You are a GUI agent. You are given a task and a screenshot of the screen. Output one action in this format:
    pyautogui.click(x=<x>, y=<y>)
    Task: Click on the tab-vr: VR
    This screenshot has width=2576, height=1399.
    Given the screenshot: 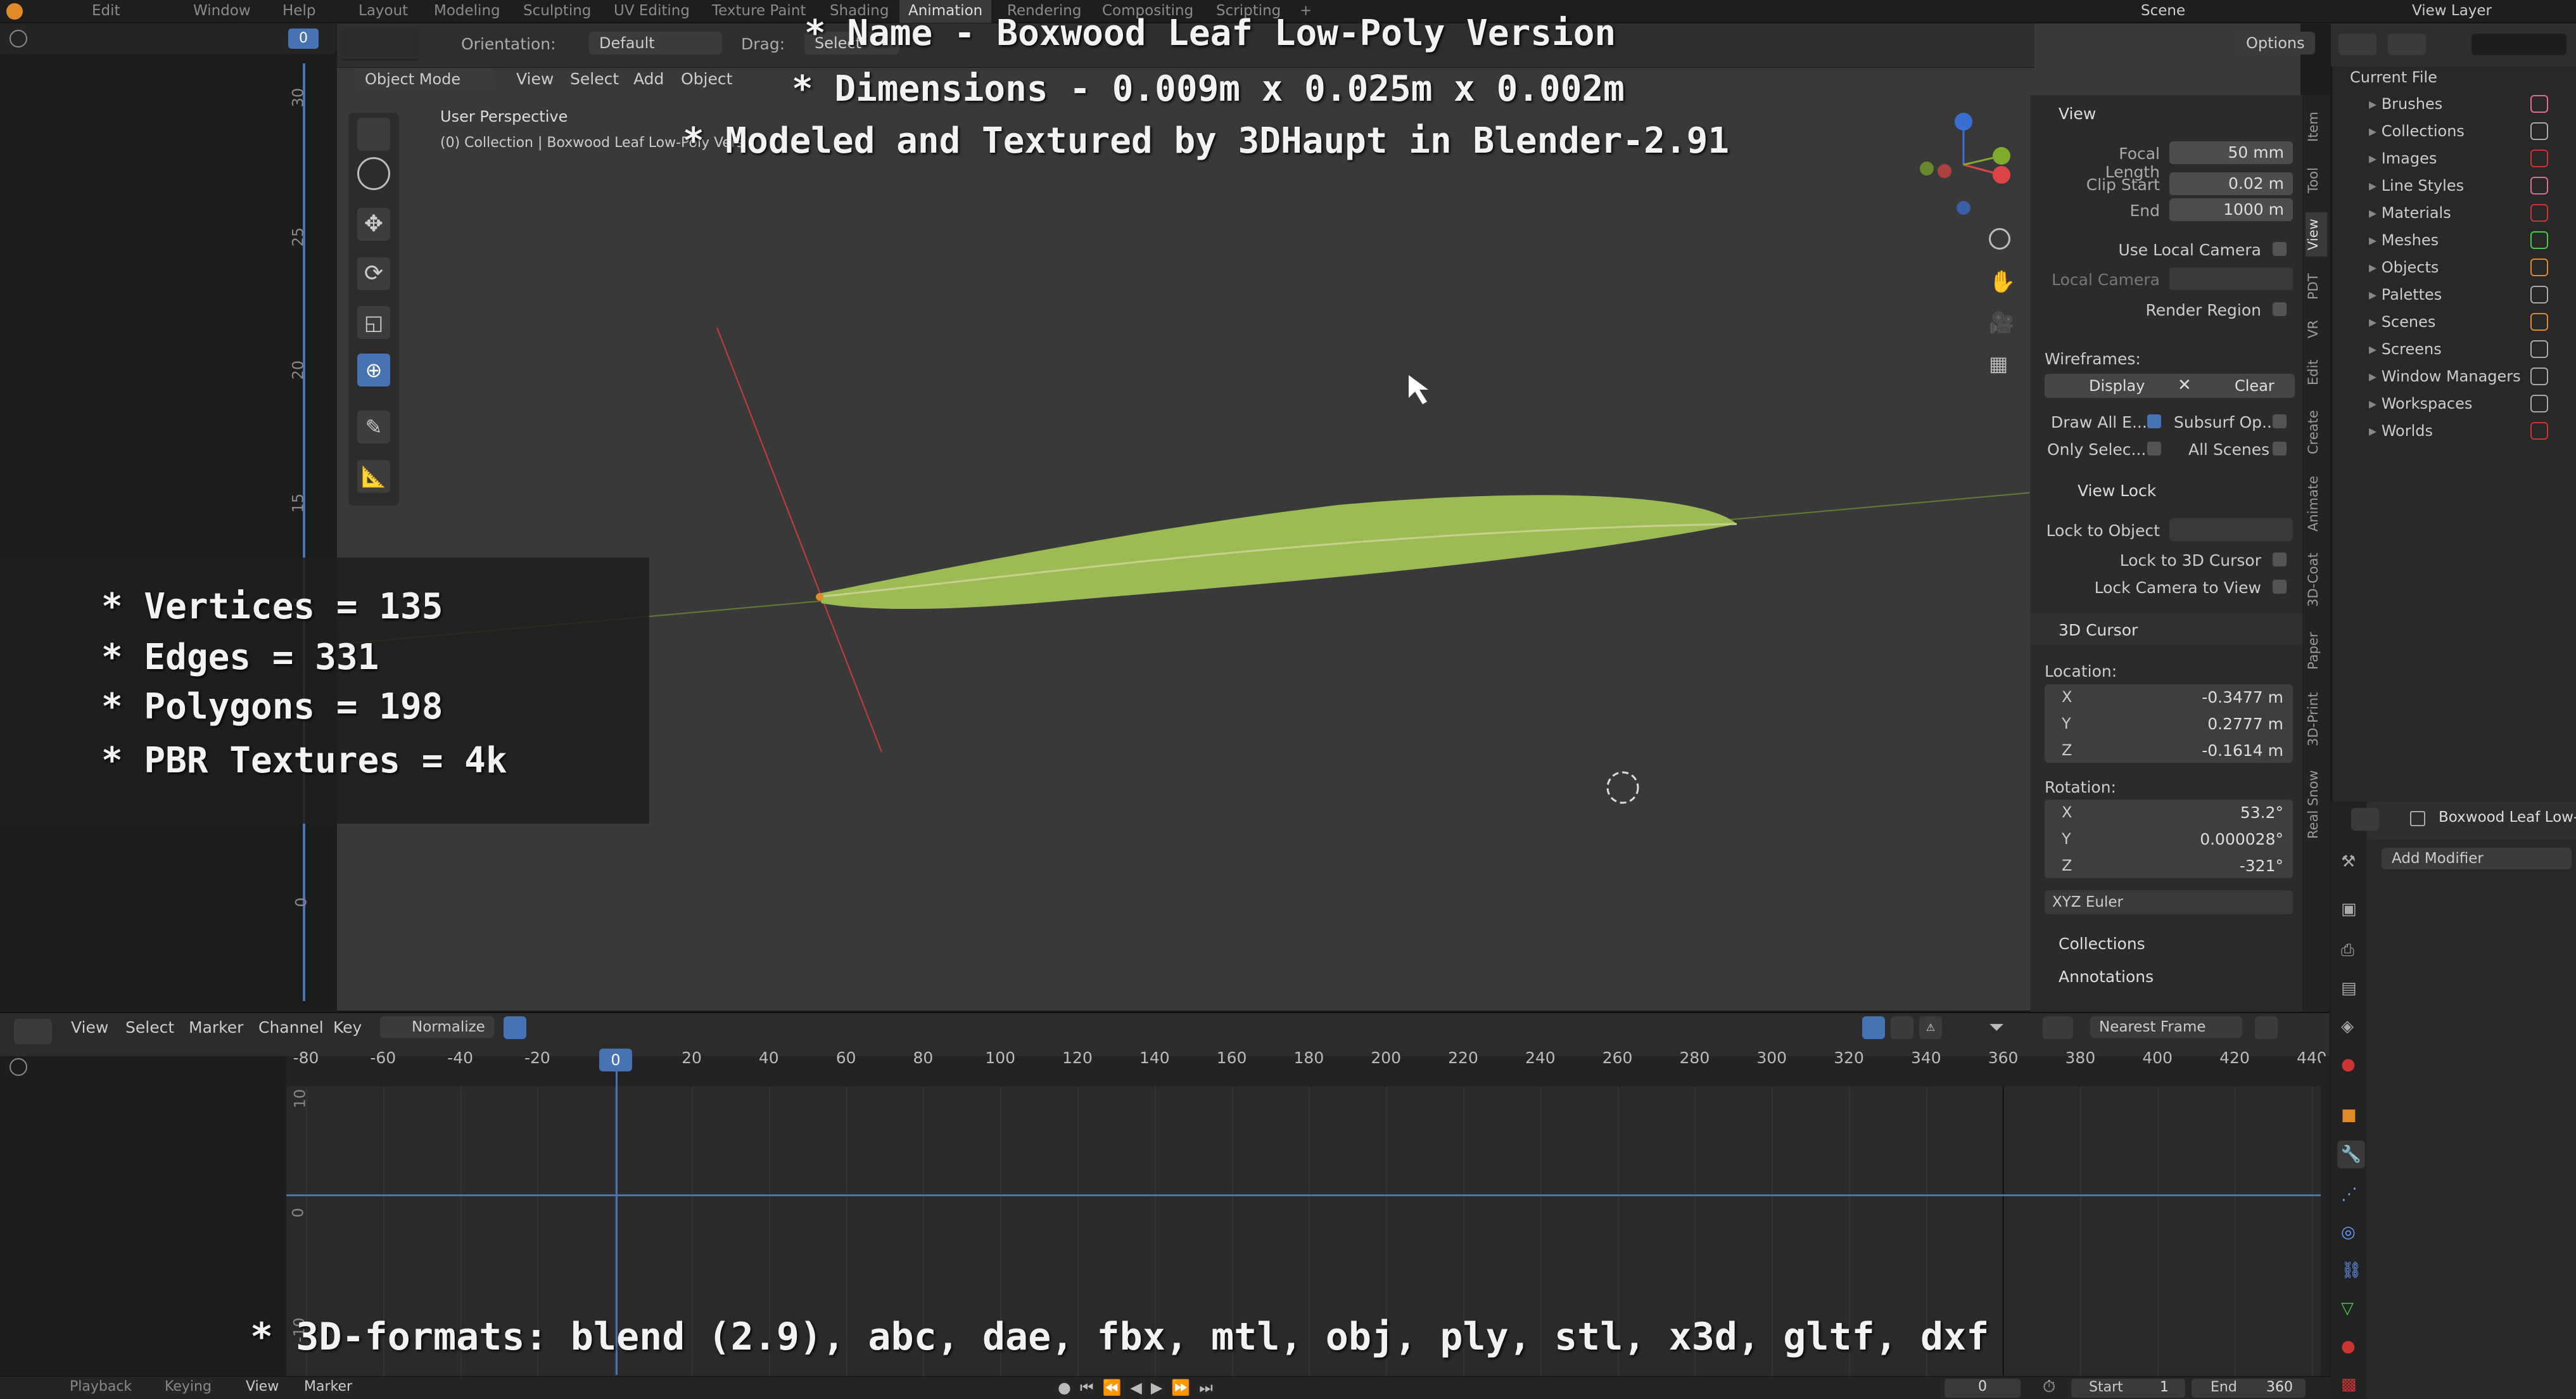 What is the action you would take?
    pyautogui.click(x=2316, y=329)
    